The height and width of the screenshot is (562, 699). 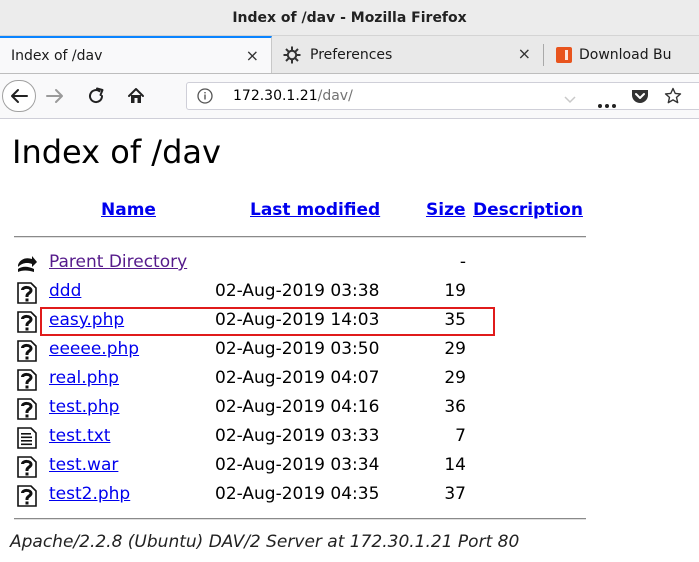 I want to click on list-item: test.txt 02-Aug-2019 03:33 7, so click(x=349, y=437).